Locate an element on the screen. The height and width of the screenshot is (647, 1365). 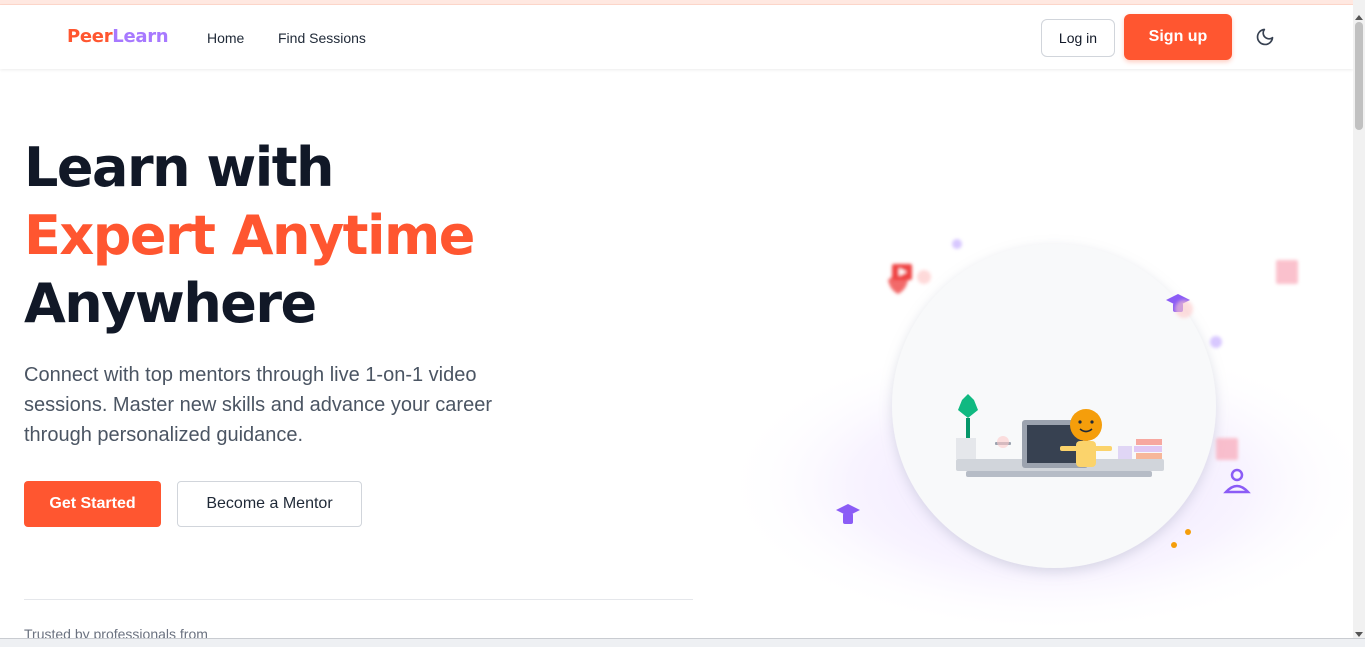
scroll-down-arrow-icon is located at coordinates (1359, 630).